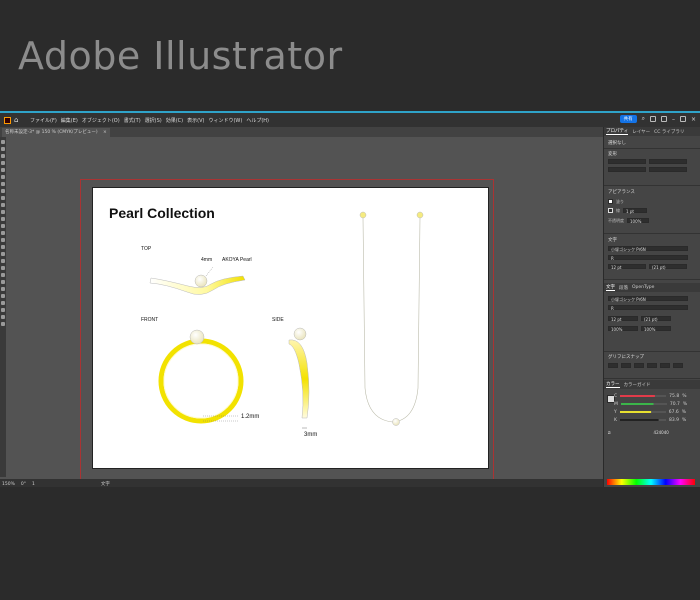  I want to click on black-value: 83.9, so click(674, 420).